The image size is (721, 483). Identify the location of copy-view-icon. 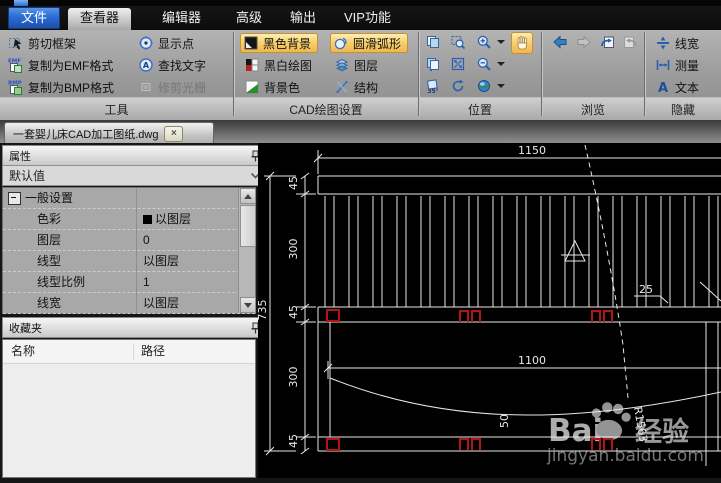
(433, 42).